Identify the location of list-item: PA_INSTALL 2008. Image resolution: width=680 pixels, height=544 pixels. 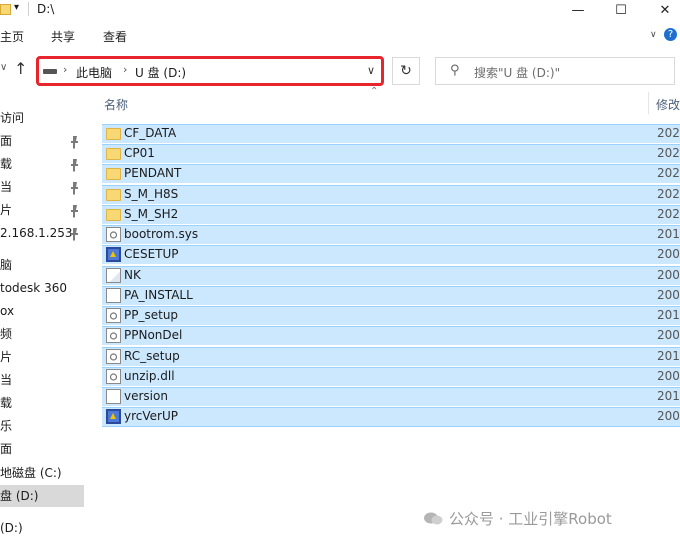
(391, 295).